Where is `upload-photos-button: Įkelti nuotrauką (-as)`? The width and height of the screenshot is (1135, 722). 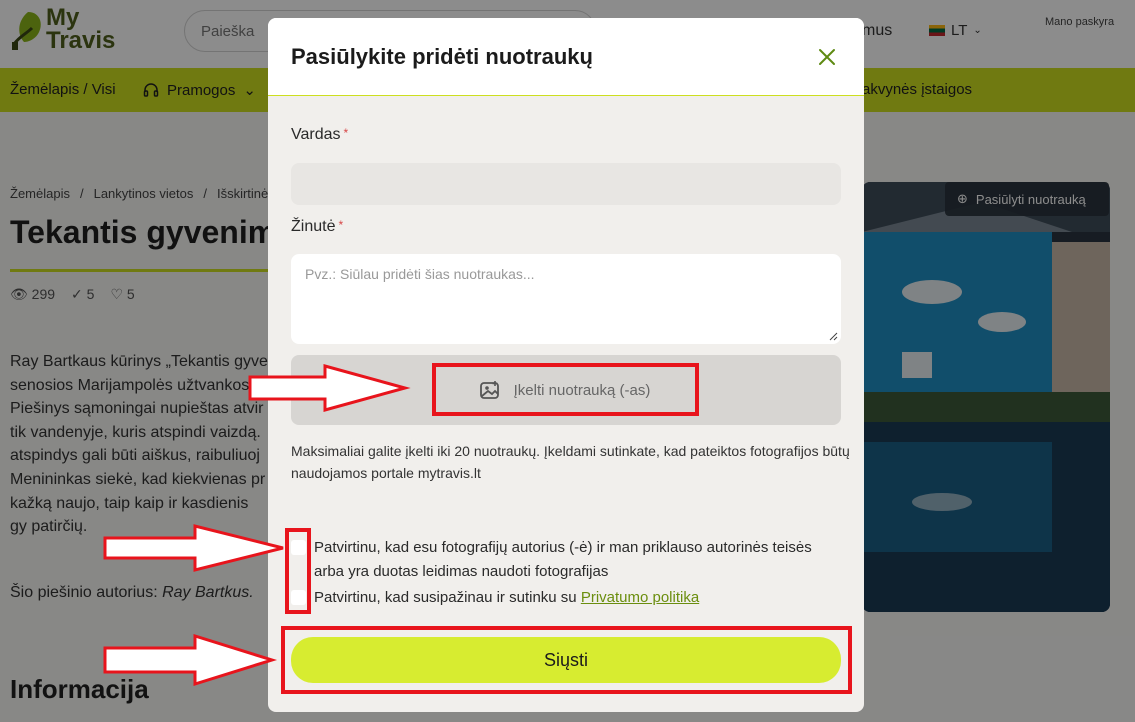
upload-photos-button: Įkelti nuotrauką (-as) is located at coordinates (565, 390).